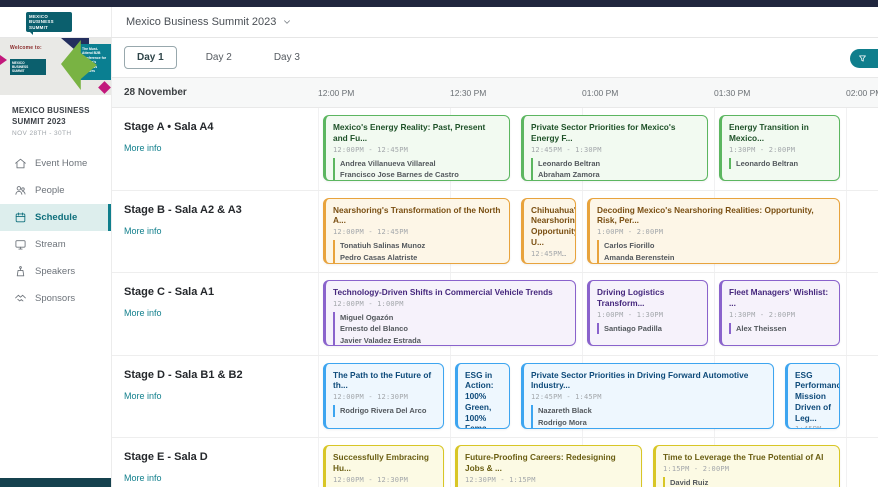 This screenshot has width=878, height=487. Describe the element at coordinates (104, 87) in the screenshot. I see `banner-magenta-diamond` at that location.